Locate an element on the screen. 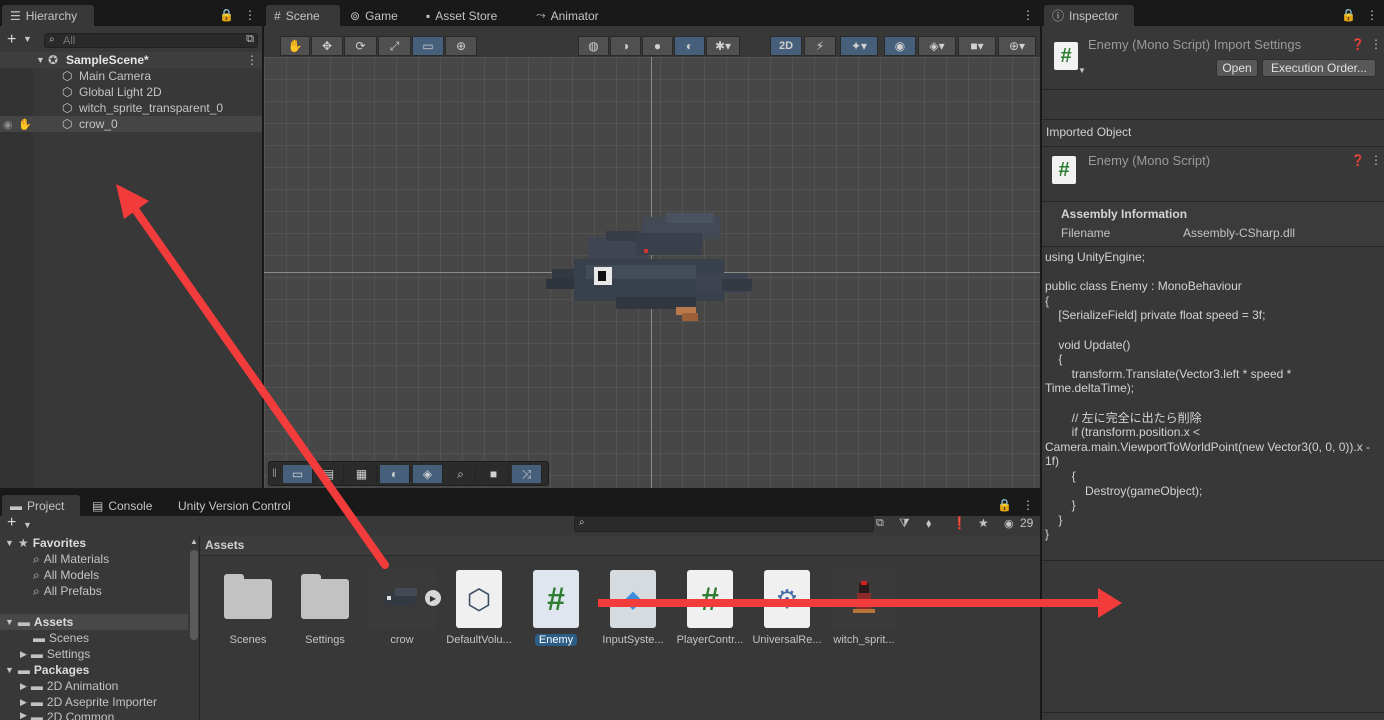  tree-item: ▶ ▬ Settings is located at coordinates (55, 654).